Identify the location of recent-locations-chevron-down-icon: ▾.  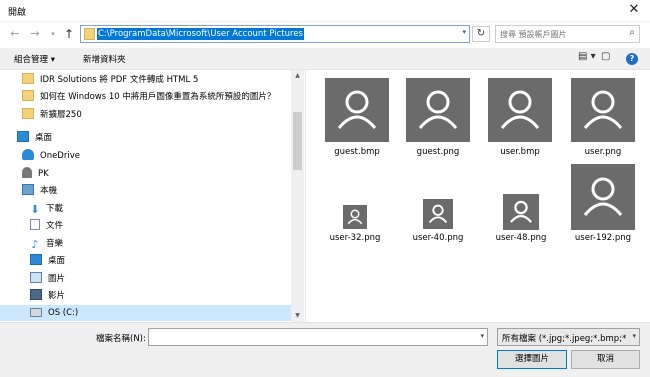
(53, 34).